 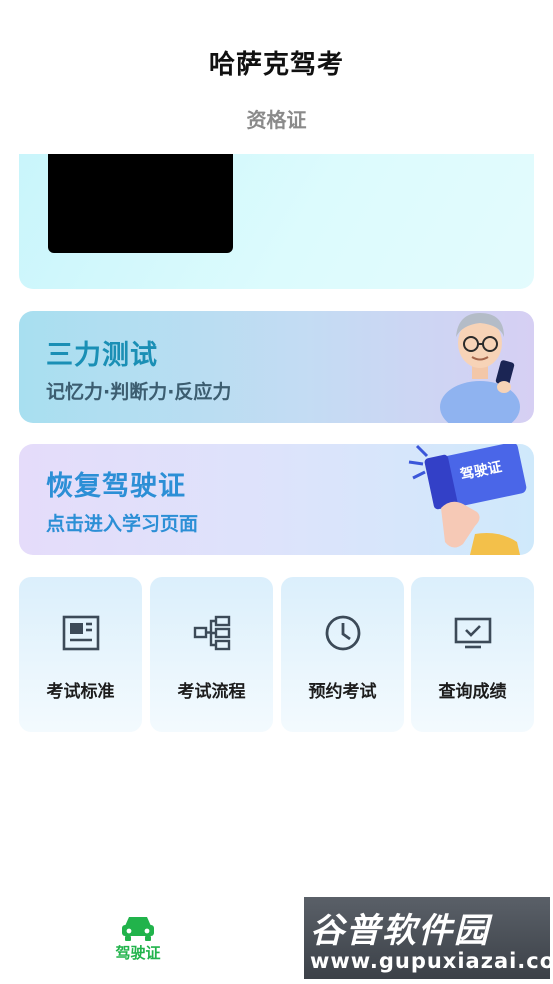 I want to click on three-ability-test-card: 三力测试 记忆力·判断力·反应力, so click(x=276, y=367).